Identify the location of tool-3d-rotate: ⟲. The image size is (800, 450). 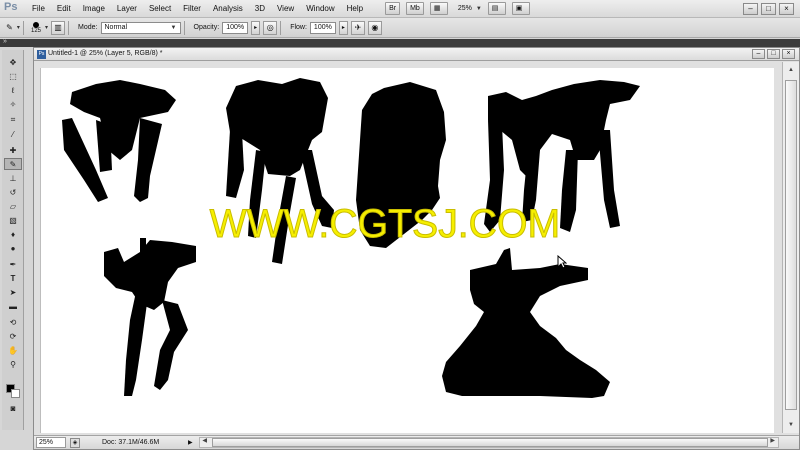
(13, 322).